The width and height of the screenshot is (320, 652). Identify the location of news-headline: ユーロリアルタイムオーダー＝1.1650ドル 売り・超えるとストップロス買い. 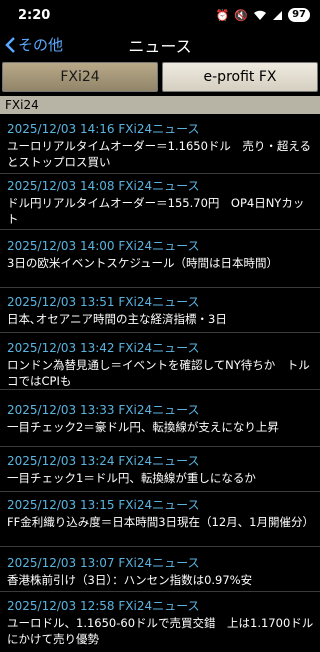
(159, 154).